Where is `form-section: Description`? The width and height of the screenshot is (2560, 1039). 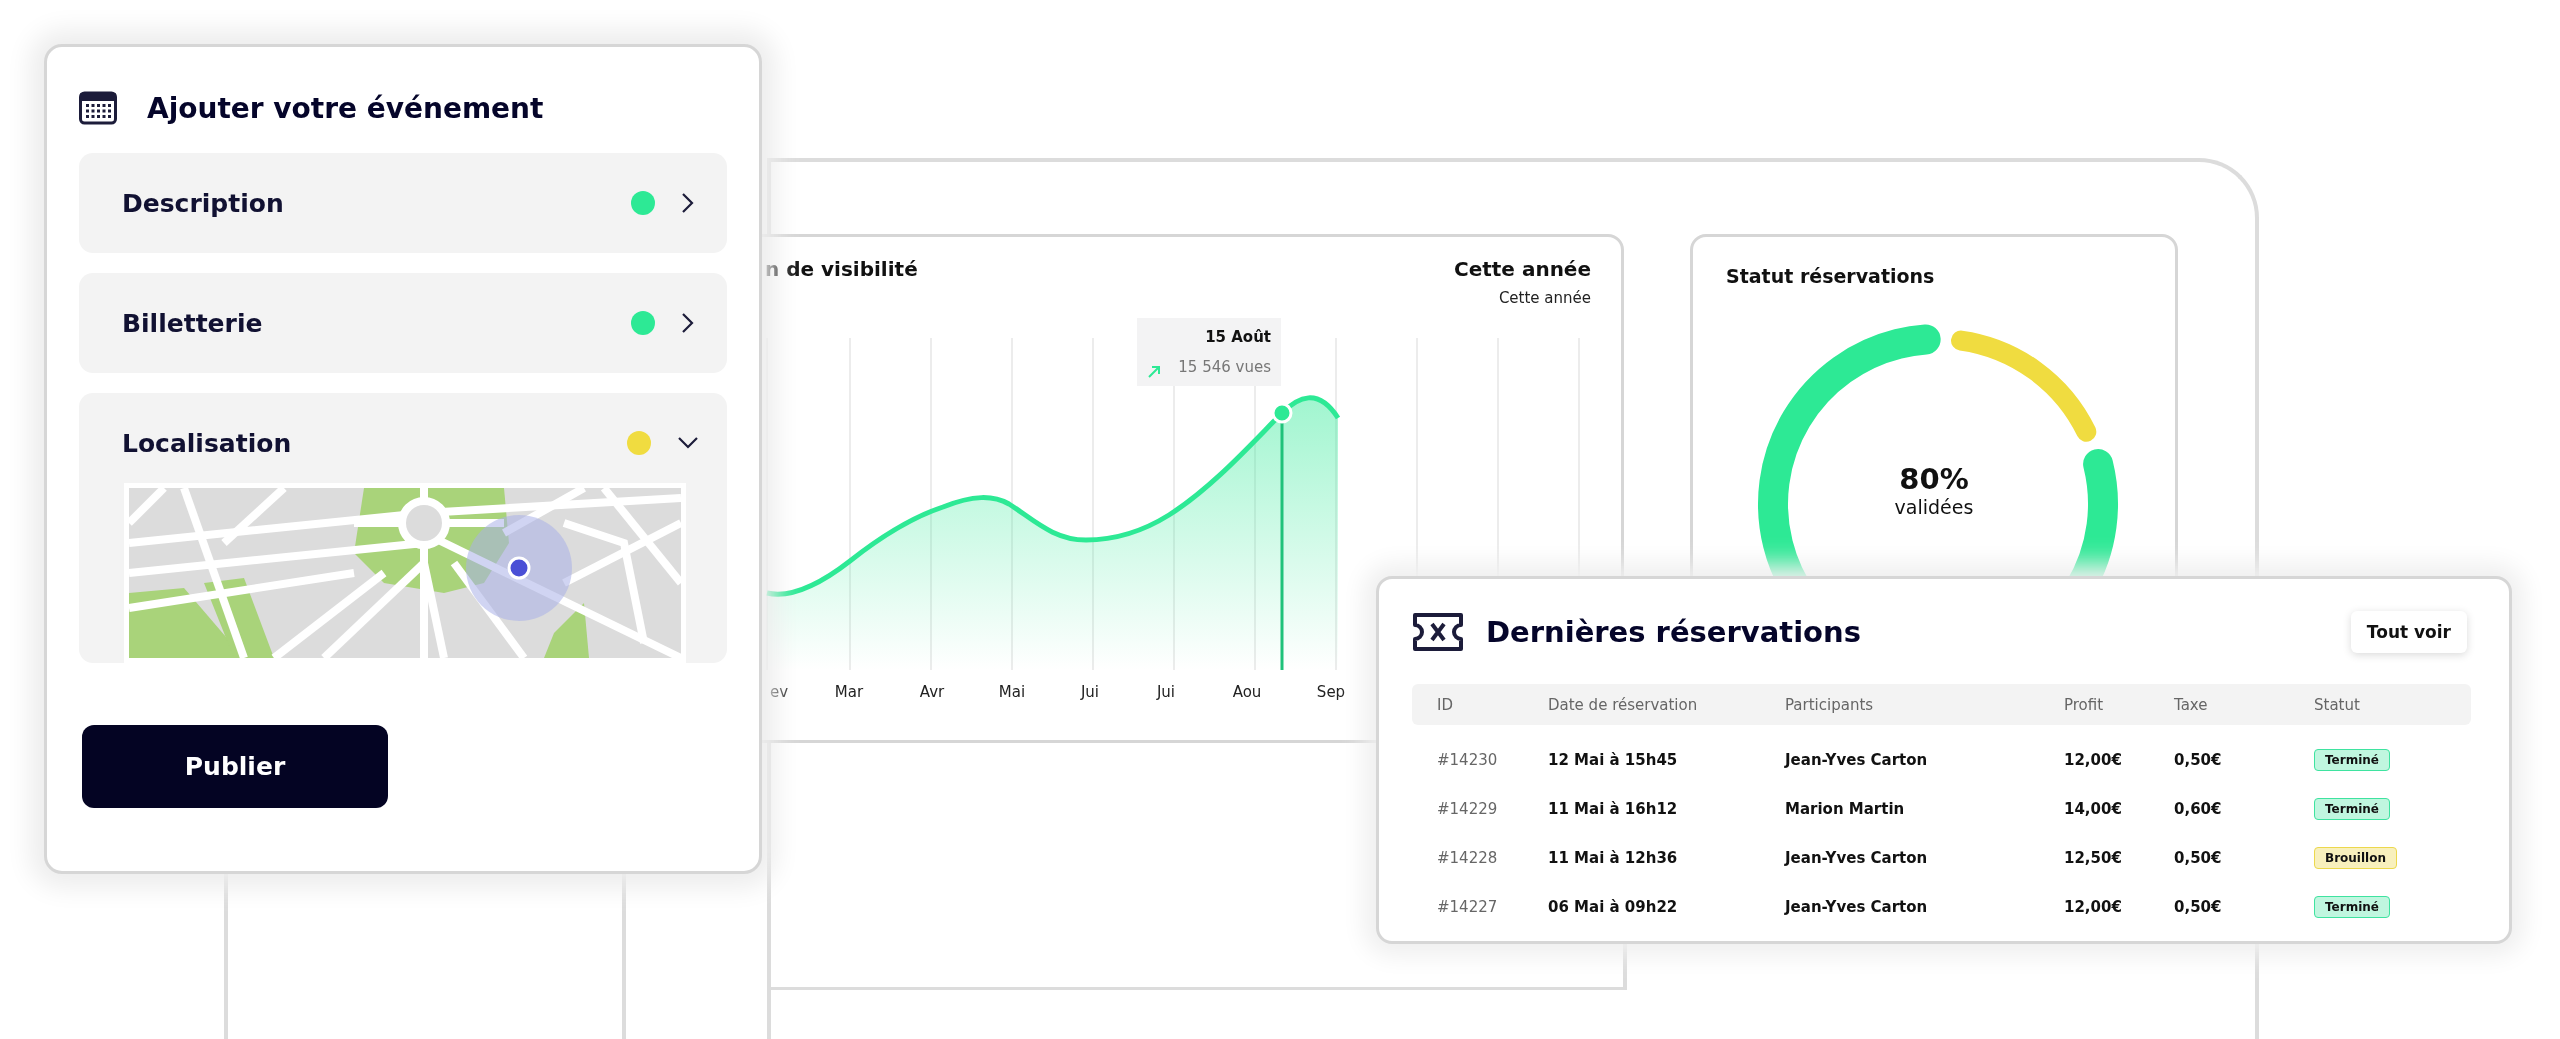
form-section: Description is located at coordinates (403, 203).